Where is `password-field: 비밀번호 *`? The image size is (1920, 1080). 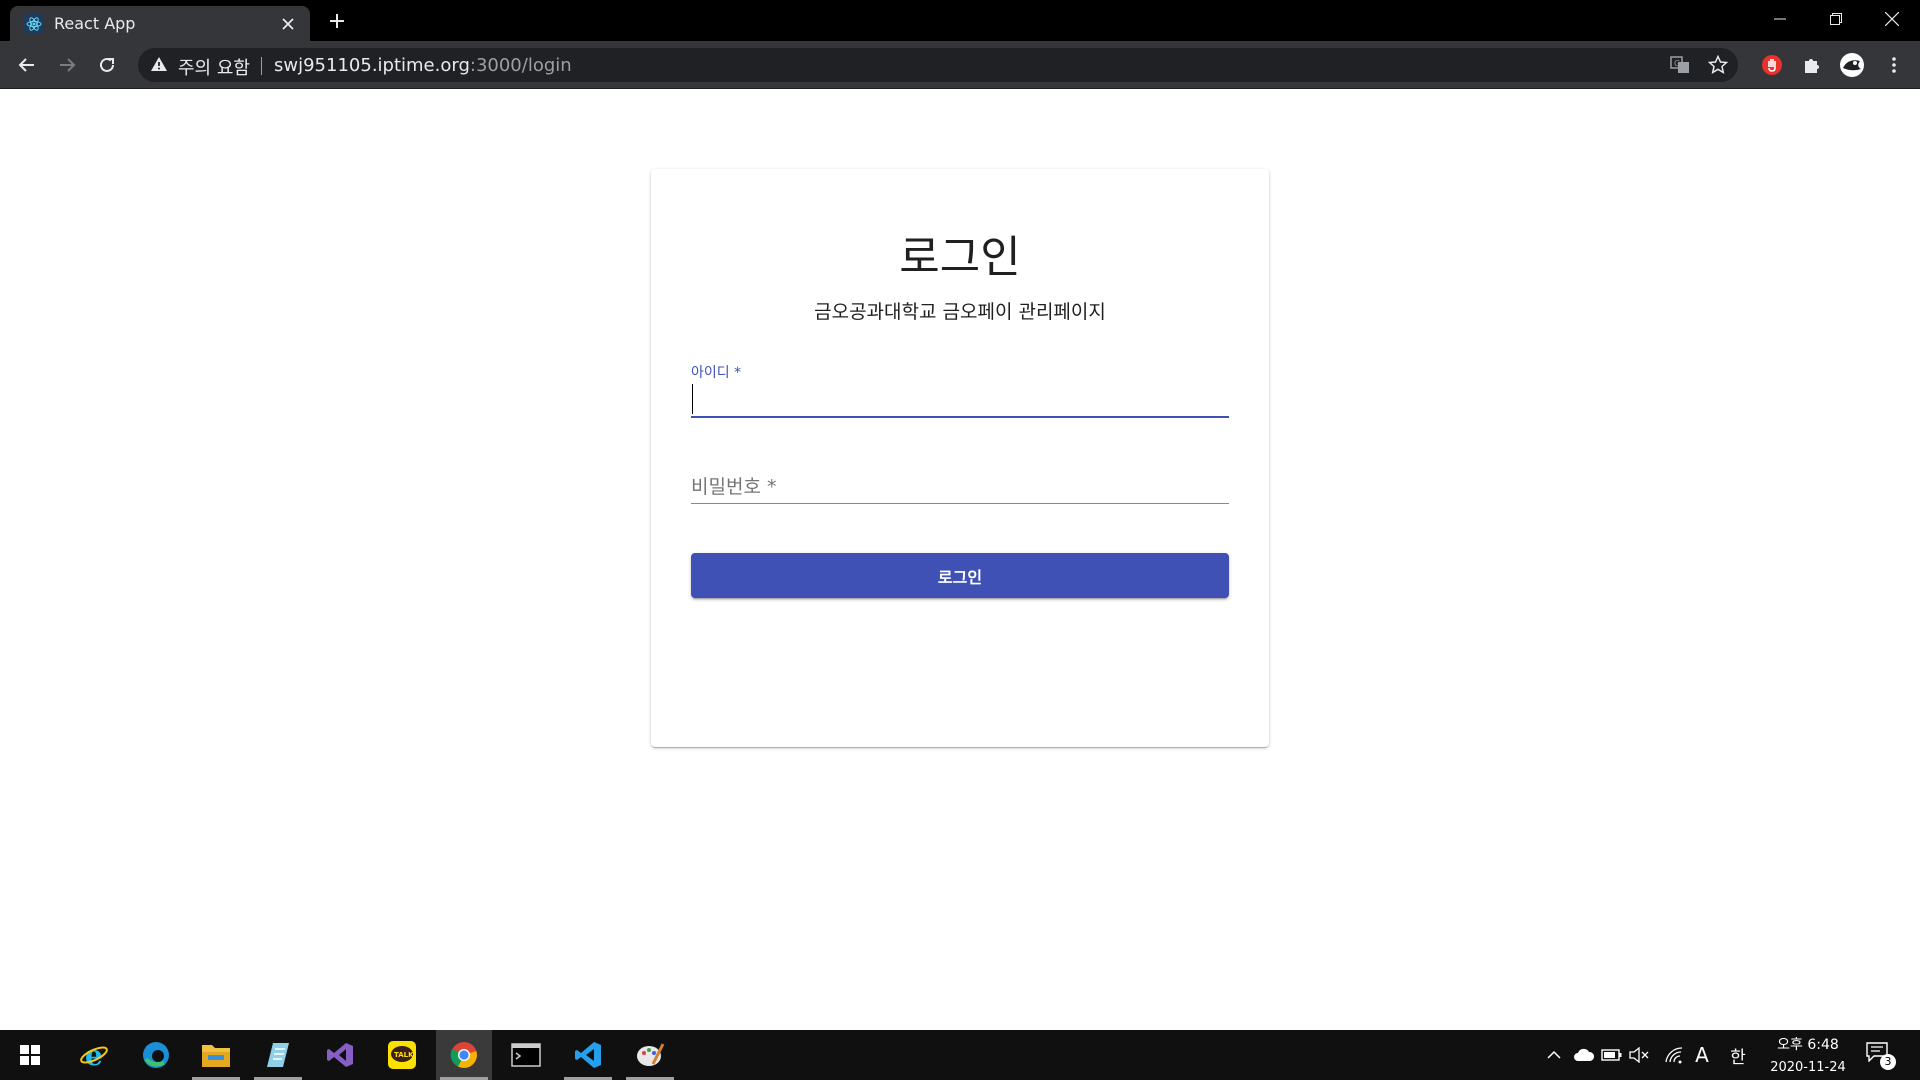 password-field: 비밀번호 * is located at coordinates (960, 482).